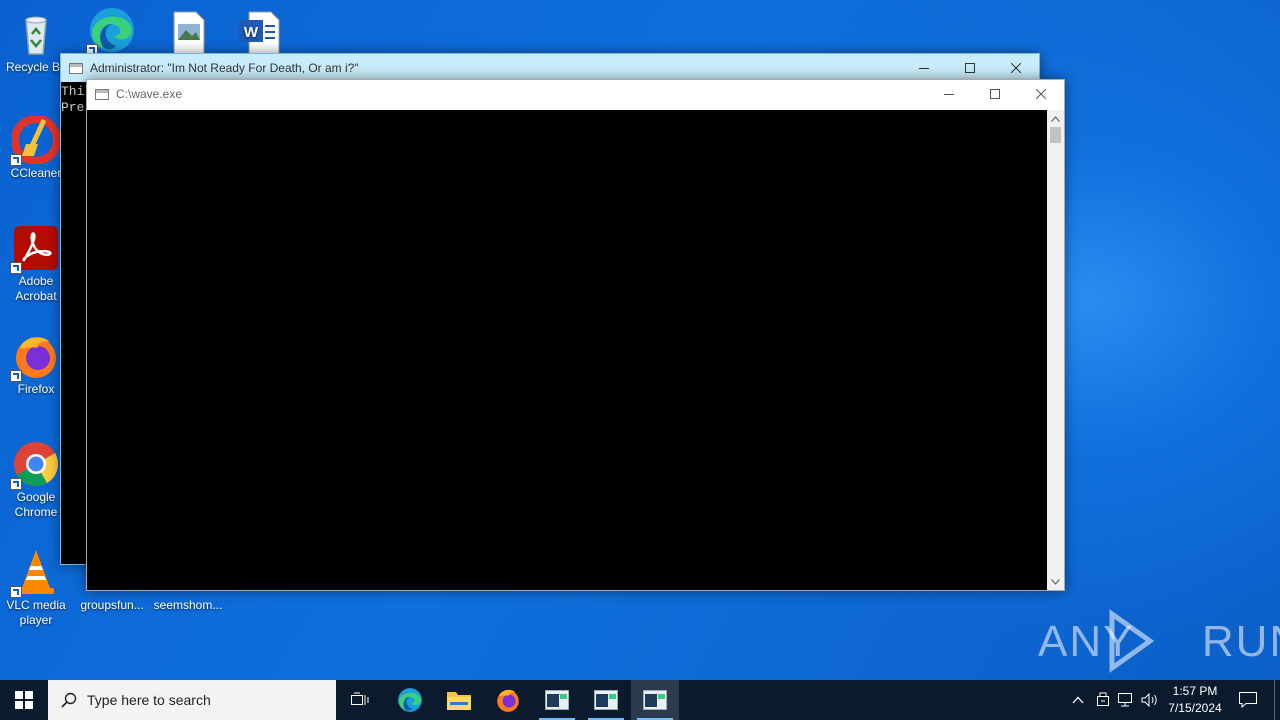 This screenshot has width=1280, height=720. Describe the element at coordinates (1195, 691) in the screenshot. I see `clock-time: 1:57 PM` at that location.